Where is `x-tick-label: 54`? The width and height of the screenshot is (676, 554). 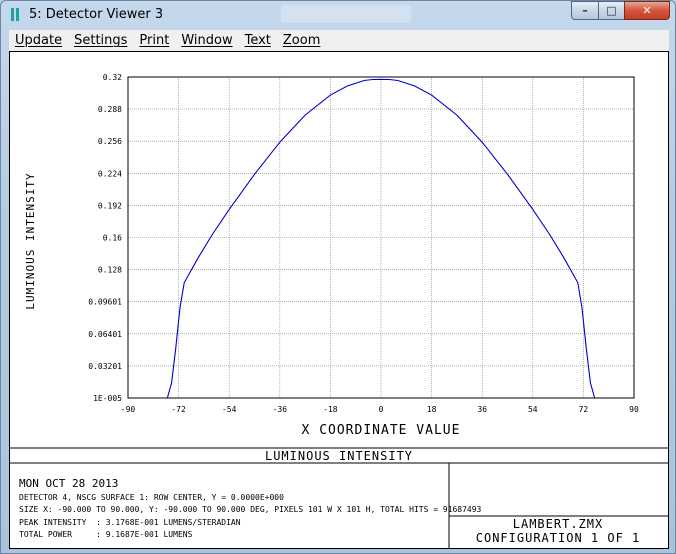 x-tick-label: 54 is located at coordinates (533, 409).